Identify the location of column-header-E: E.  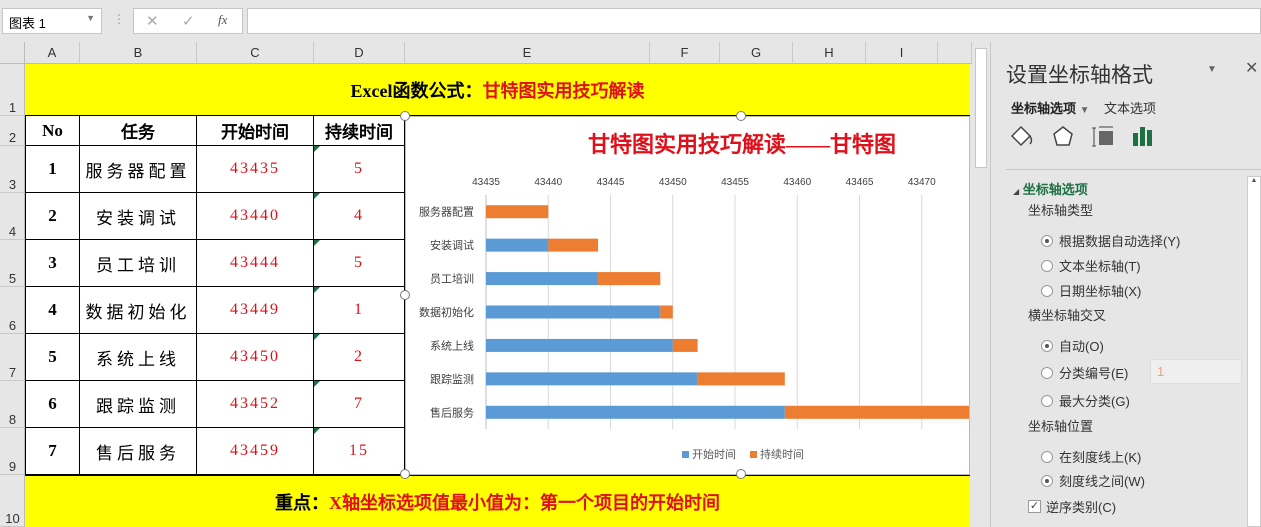
(527, 53).